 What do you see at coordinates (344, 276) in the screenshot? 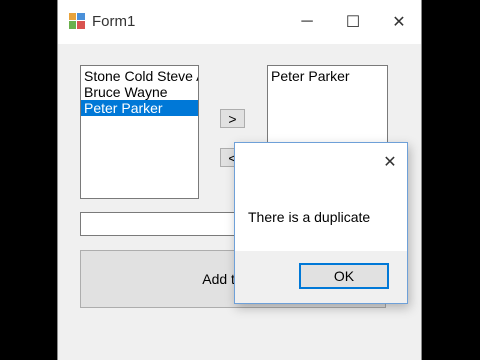
I see `ok-button: OK` at bounding box center [344, 276].